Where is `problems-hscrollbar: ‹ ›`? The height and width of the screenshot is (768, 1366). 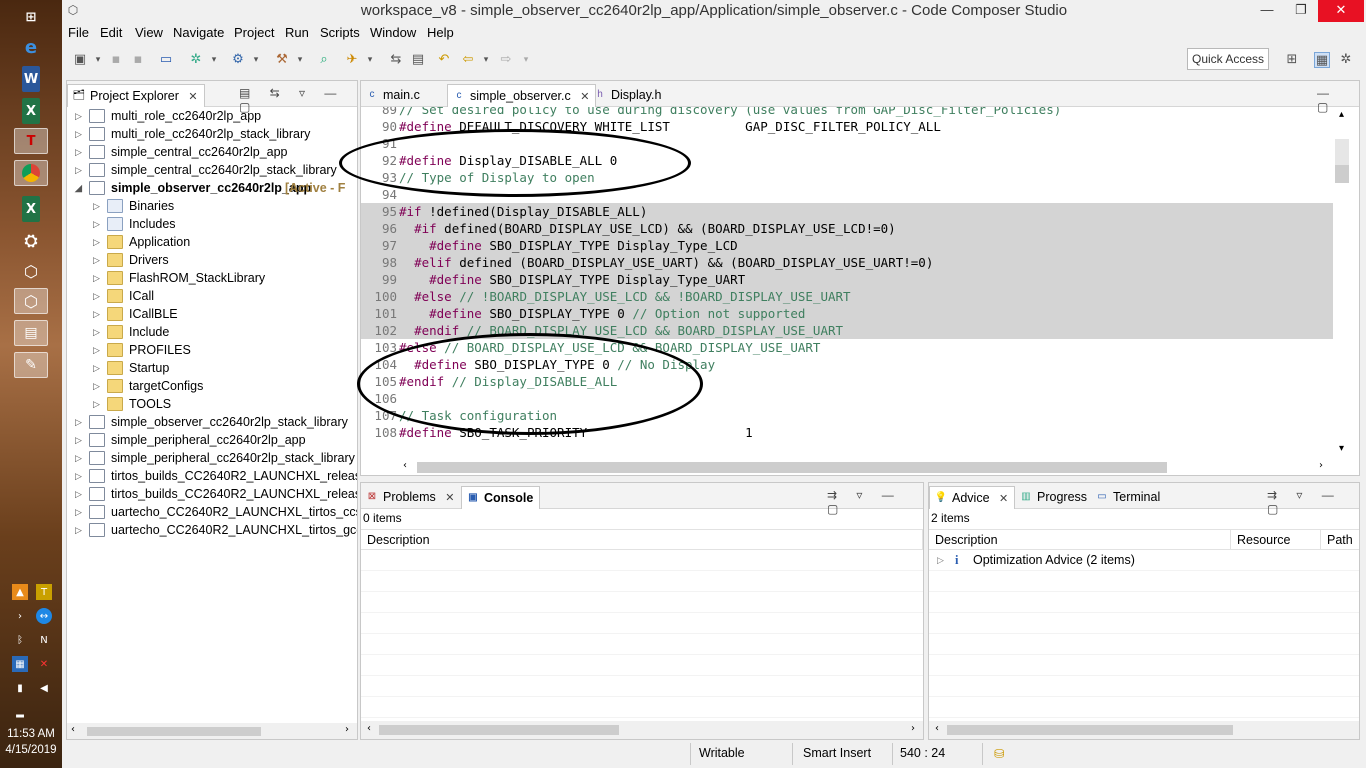
problems-hscrollbar: ‹ › is located at coordinates (642, 730).